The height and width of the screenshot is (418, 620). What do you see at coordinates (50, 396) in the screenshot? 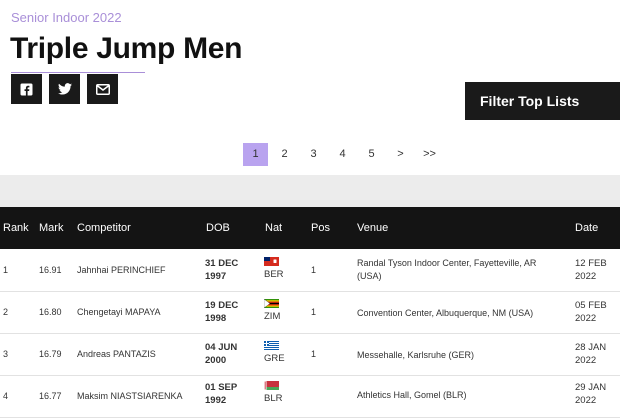
I see `mark-cell: 16.77` at bounding box center [50, 396].